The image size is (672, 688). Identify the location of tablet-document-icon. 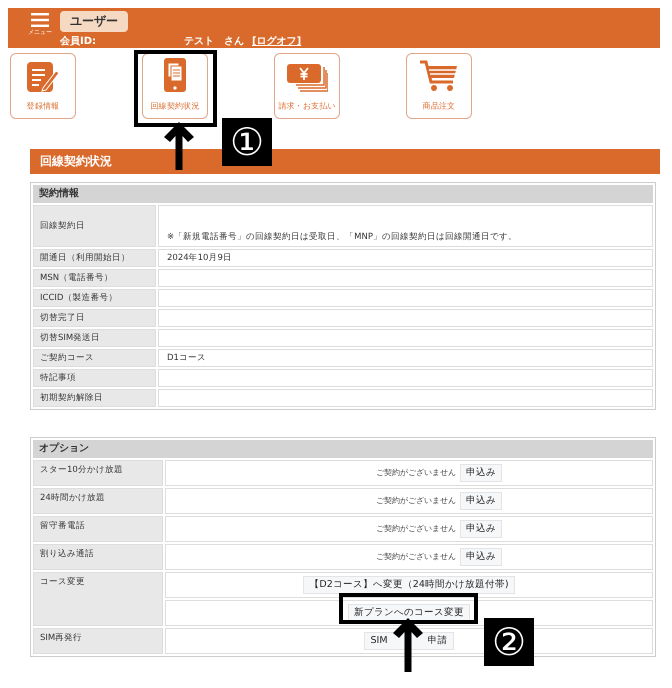
(175, 75).